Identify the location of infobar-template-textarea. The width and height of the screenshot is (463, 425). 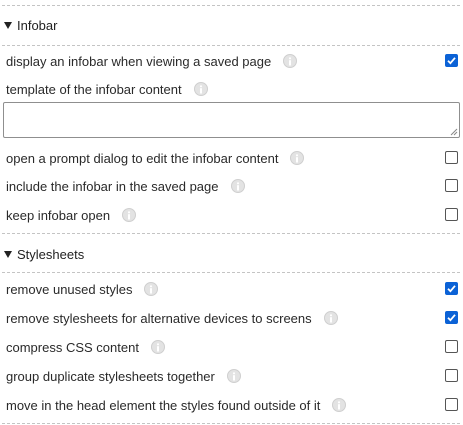
(231, 120).